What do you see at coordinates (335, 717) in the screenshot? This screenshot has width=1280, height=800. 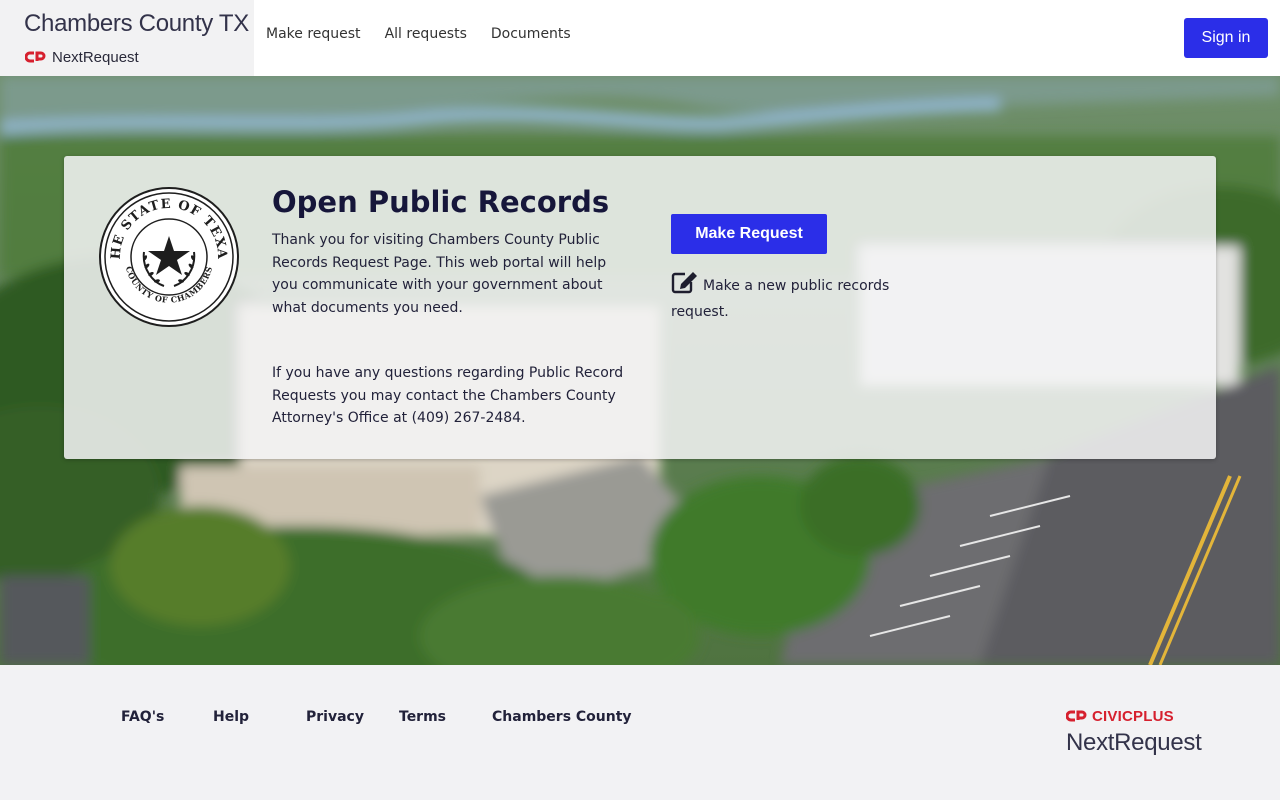 I see `footer-link-privacy: Privacy` at bounding box center [335, 717].